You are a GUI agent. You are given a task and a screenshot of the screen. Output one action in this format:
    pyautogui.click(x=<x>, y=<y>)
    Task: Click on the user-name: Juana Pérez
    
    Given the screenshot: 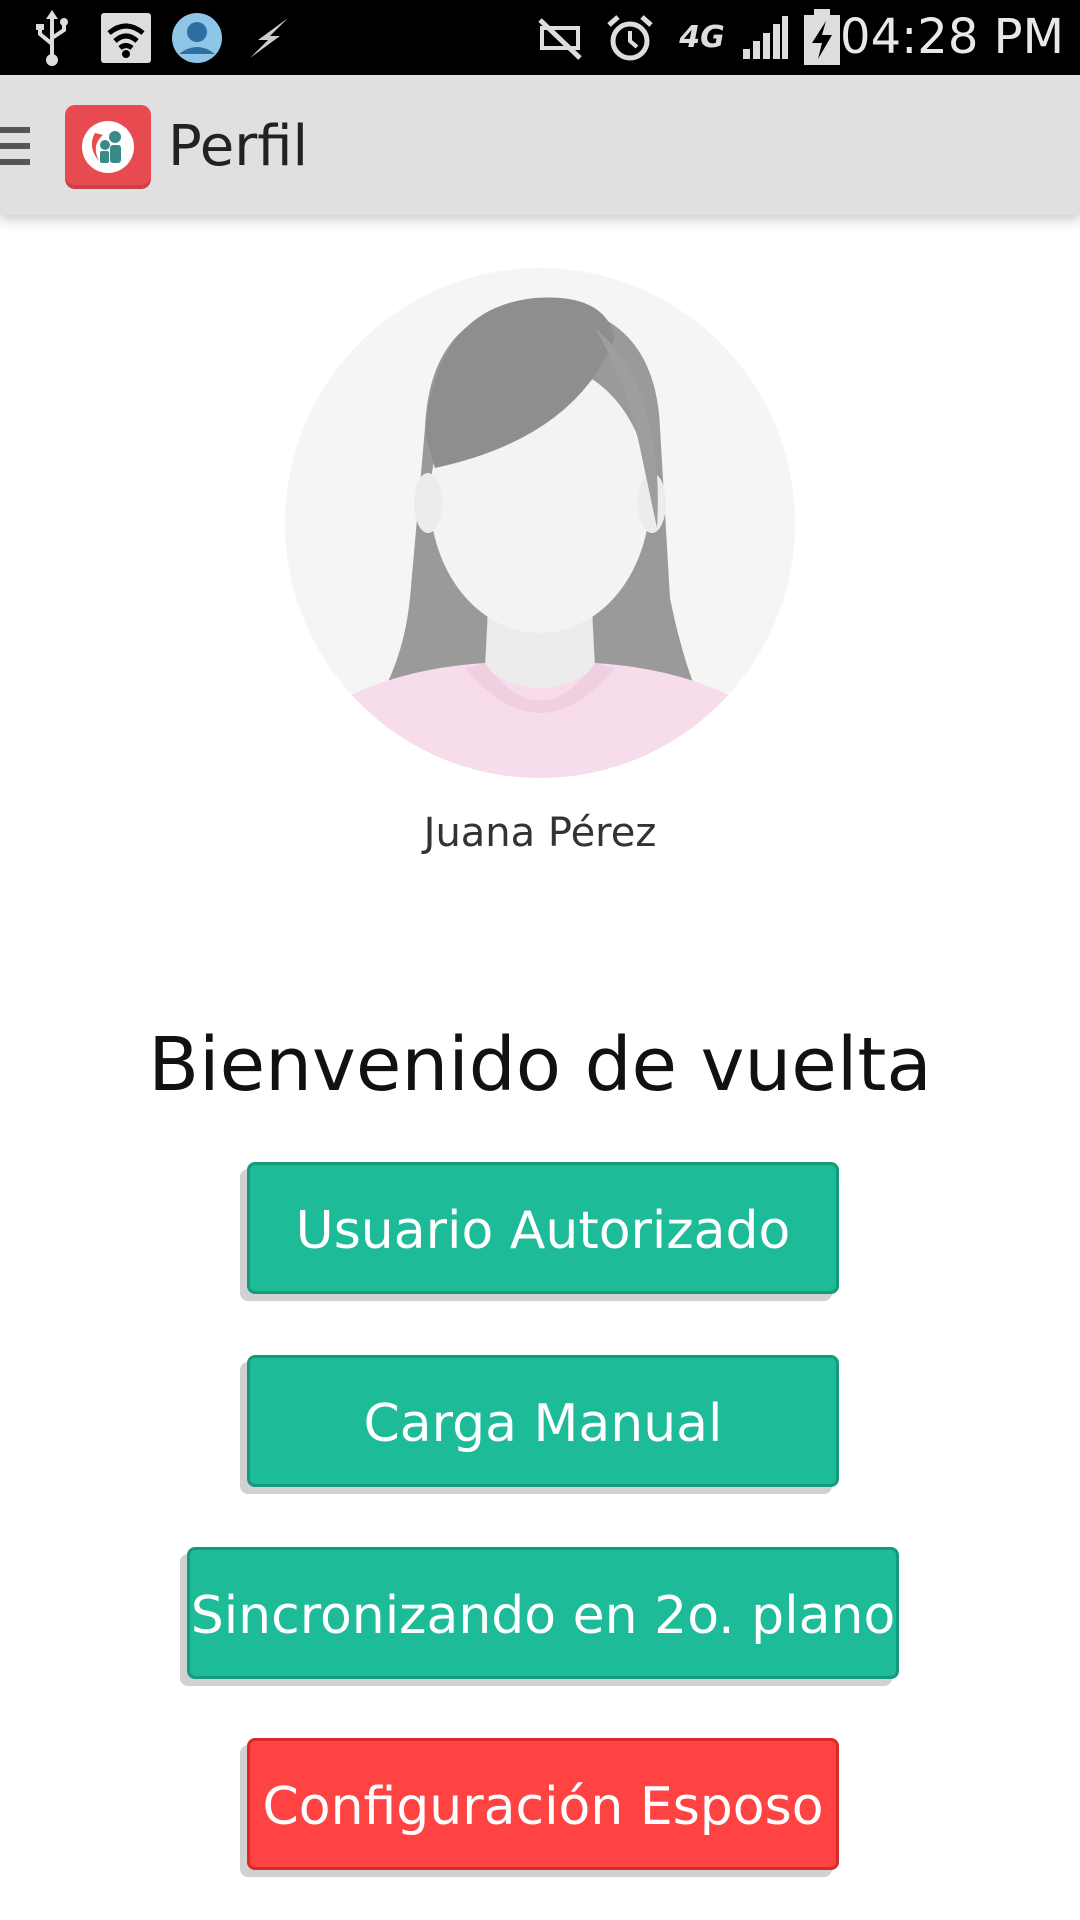 What is the action you would take?
    pyautogui.click(x=540, y=833)
    